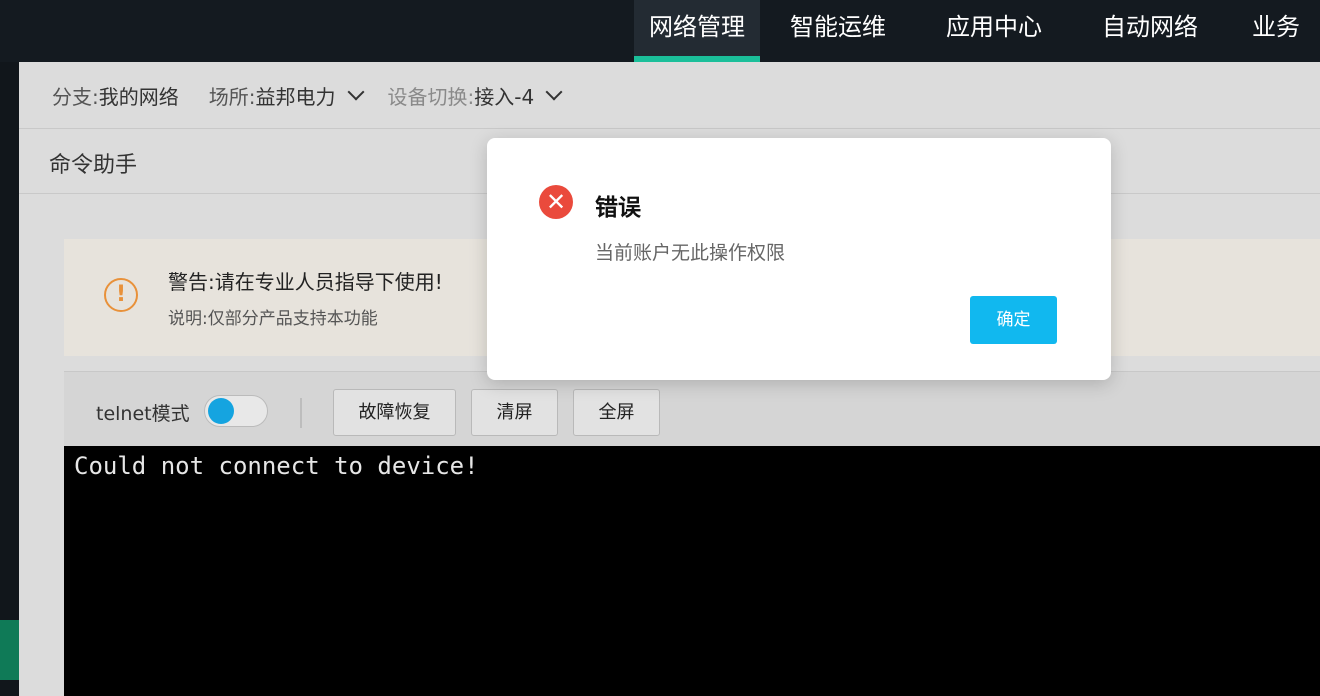 The image size is (1320, 696). Describe the element at coordinates (431, 96) in the screenshot. I see `device-switch-label: 设备切换:` at that location.